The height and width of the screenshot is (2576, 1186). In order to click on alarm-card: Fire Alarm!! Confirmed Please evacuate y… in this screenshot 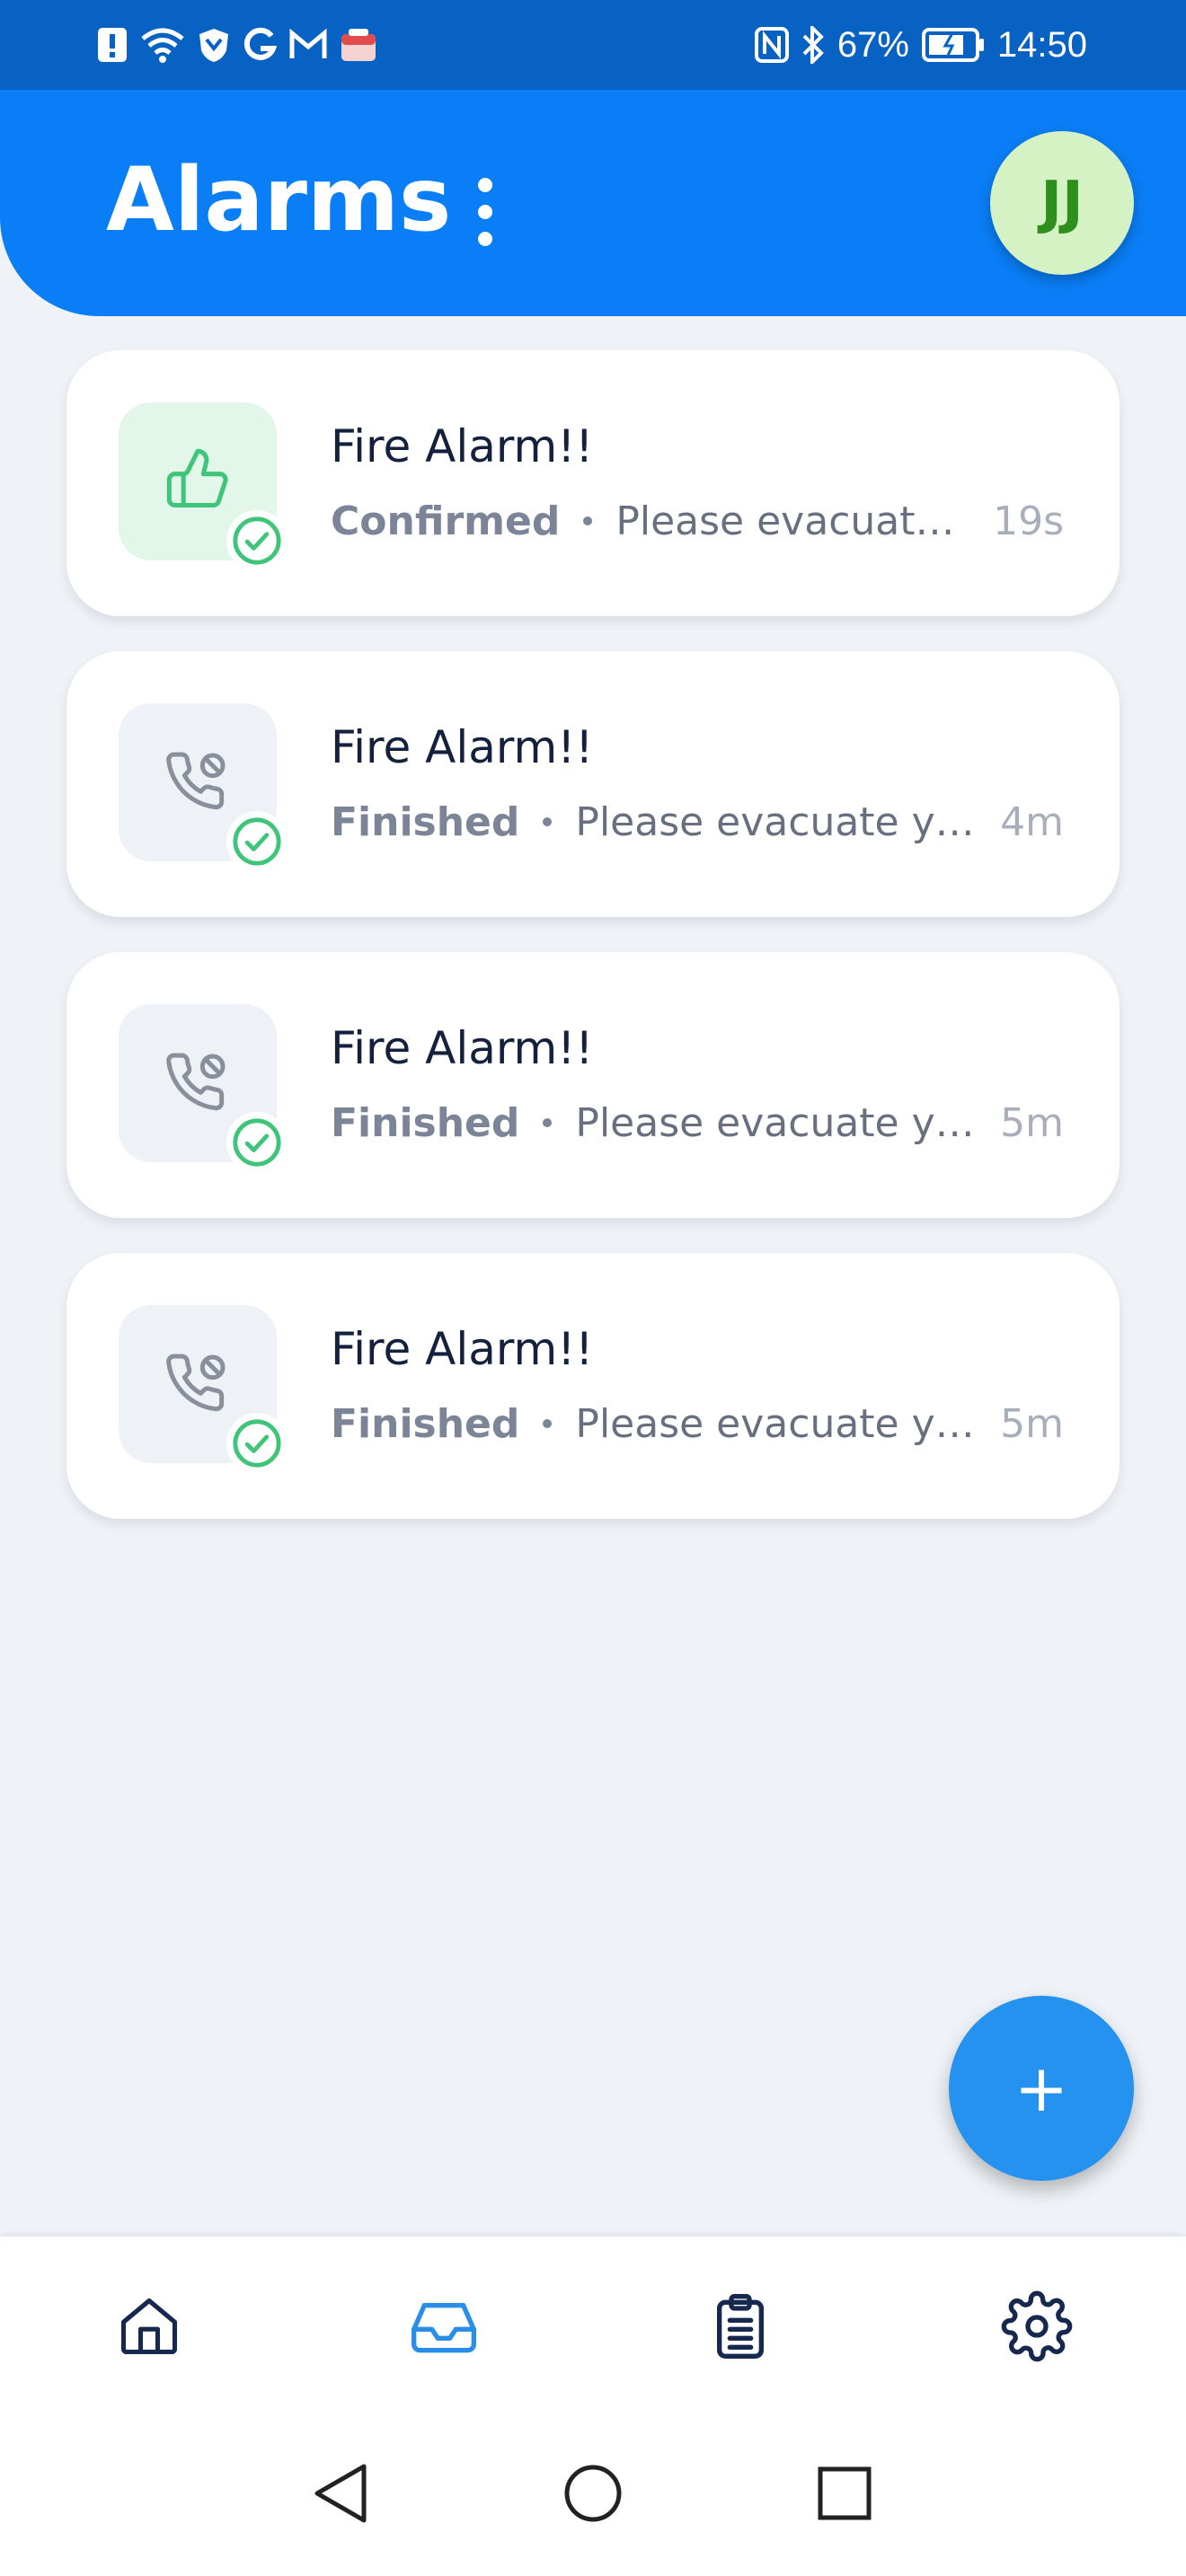, I will do `click(593, 483)`.